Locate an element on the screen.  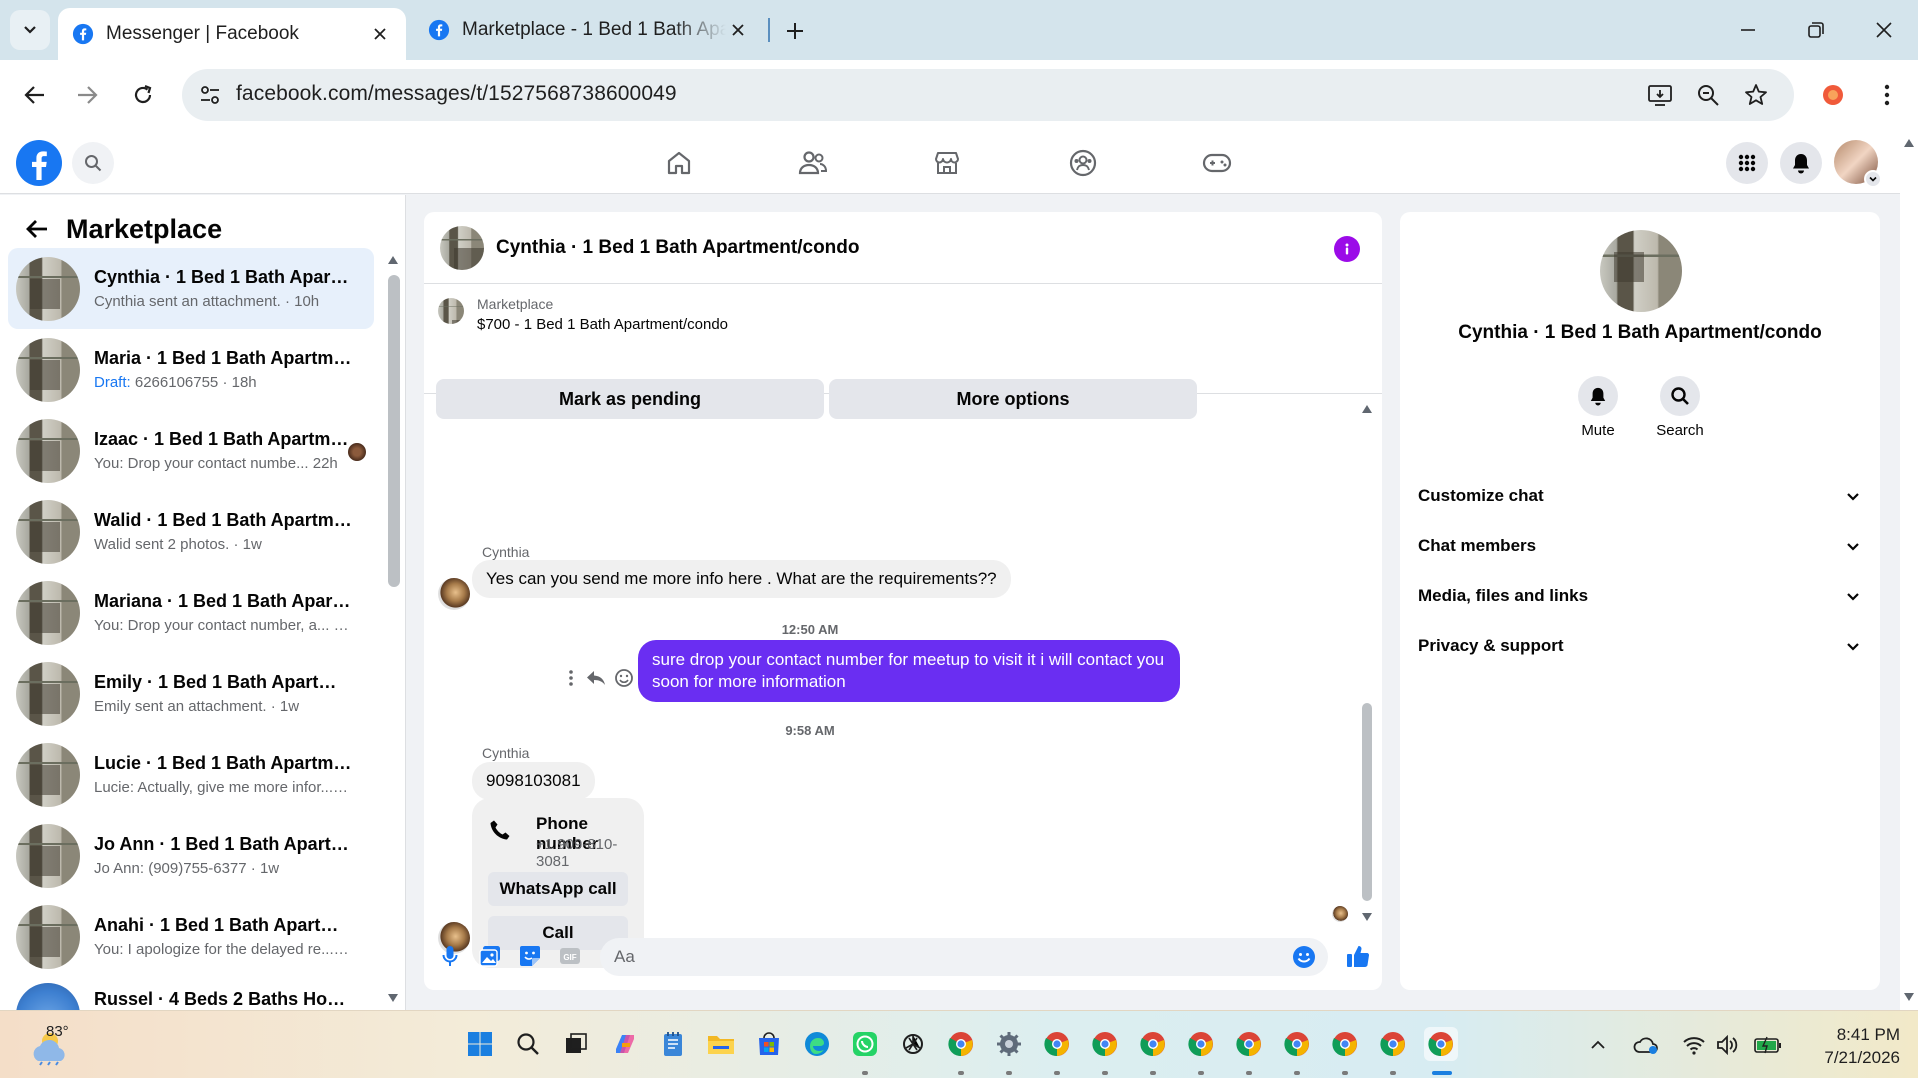
browser-menu-icon is located at coordinates (1887, 95).